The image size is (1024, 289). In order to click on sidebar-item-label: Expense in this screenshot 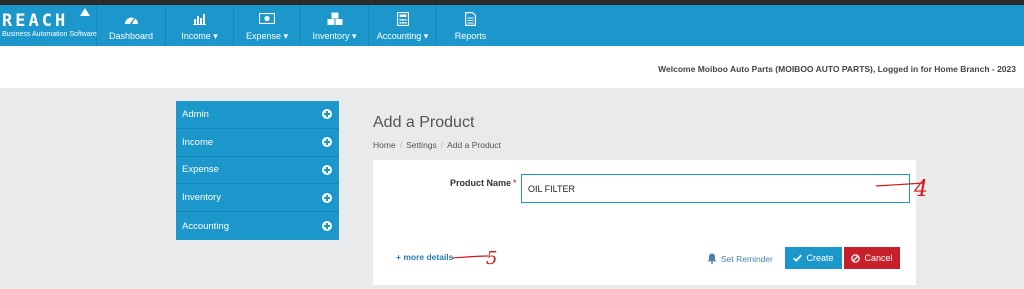, I will do `click(200, 170)`.